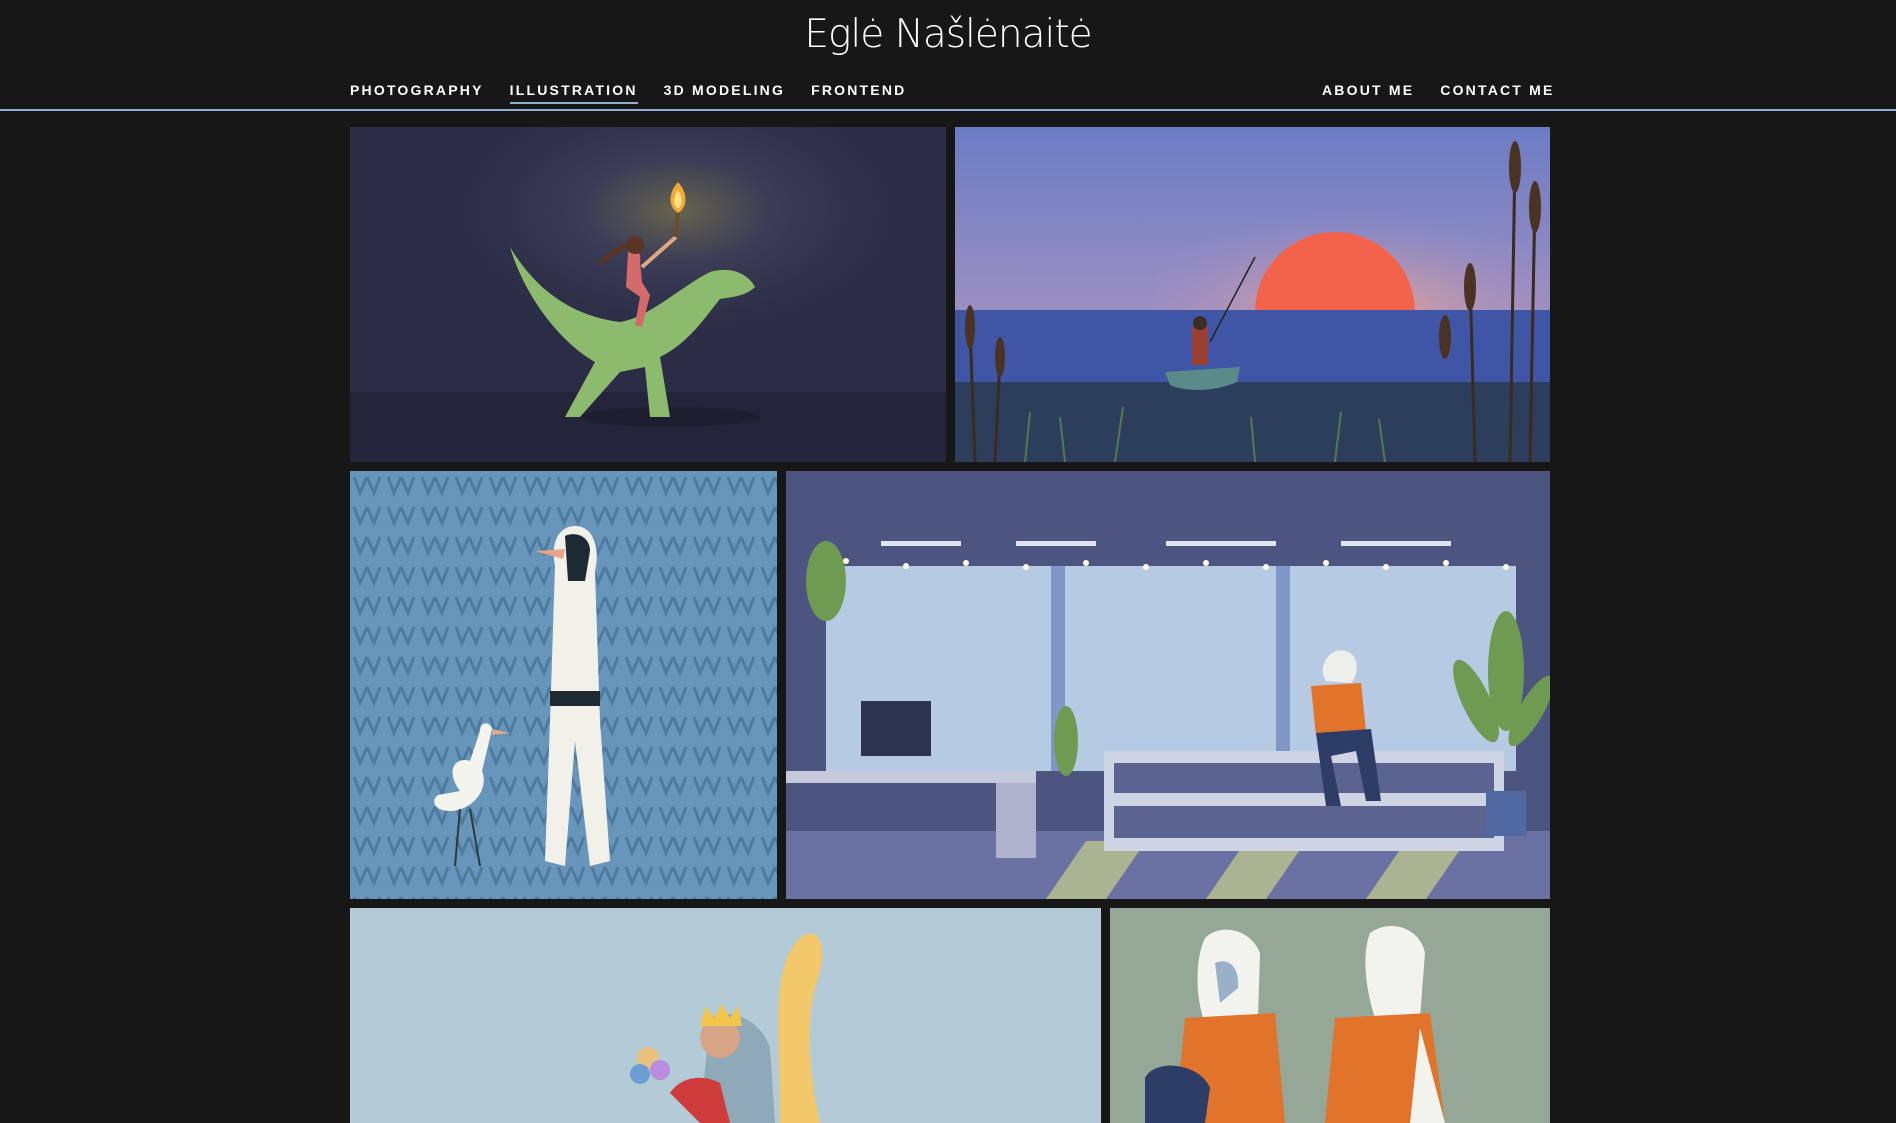 The width and height of the screenshot is (1896, 1123). I want to click on nav-frontend: FRONTEND, so click(858, 93).